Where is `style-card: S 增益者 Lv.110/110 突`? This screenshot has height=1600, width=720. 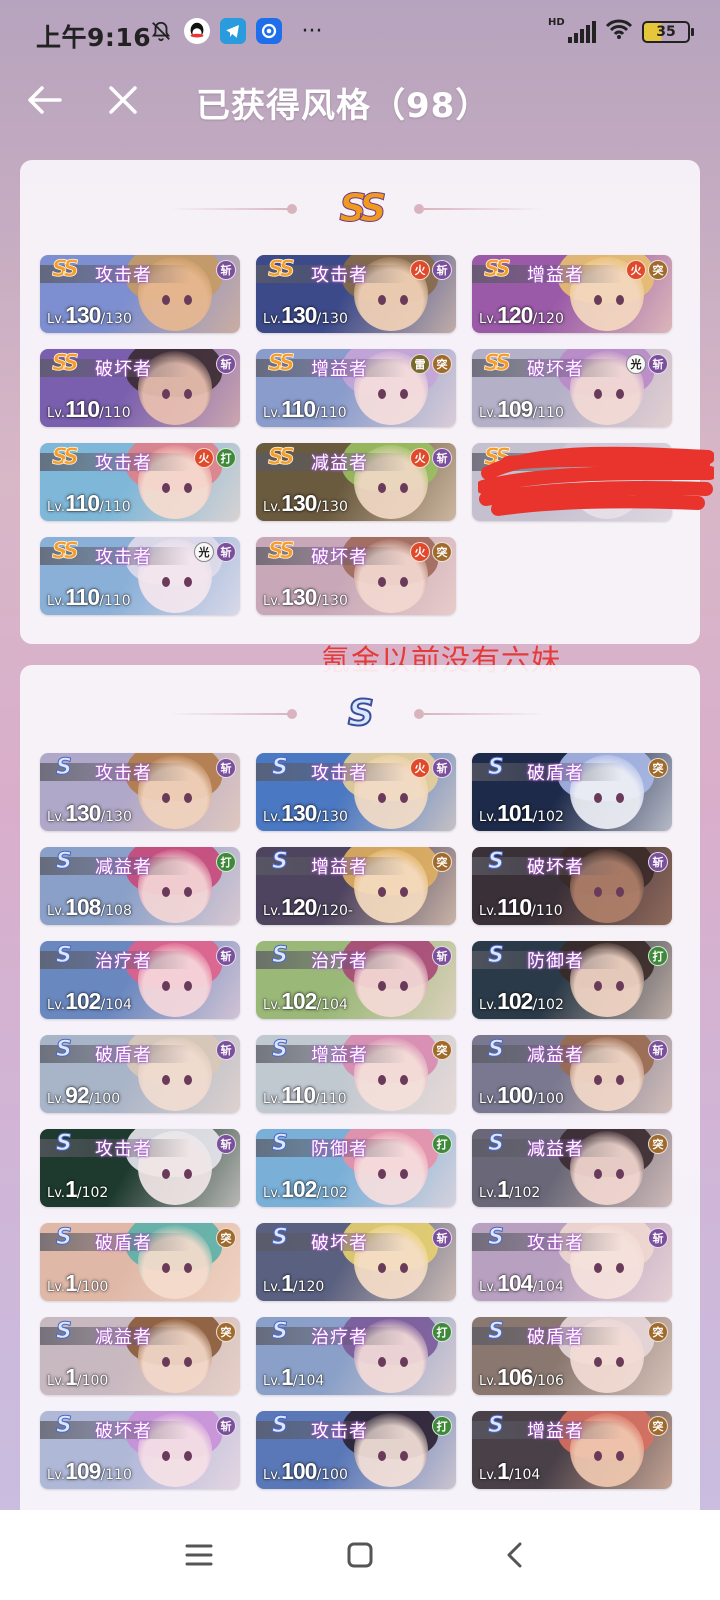 style-card: S 增益者 Lv.110/110 突 is located at coordinates (356, 1074).